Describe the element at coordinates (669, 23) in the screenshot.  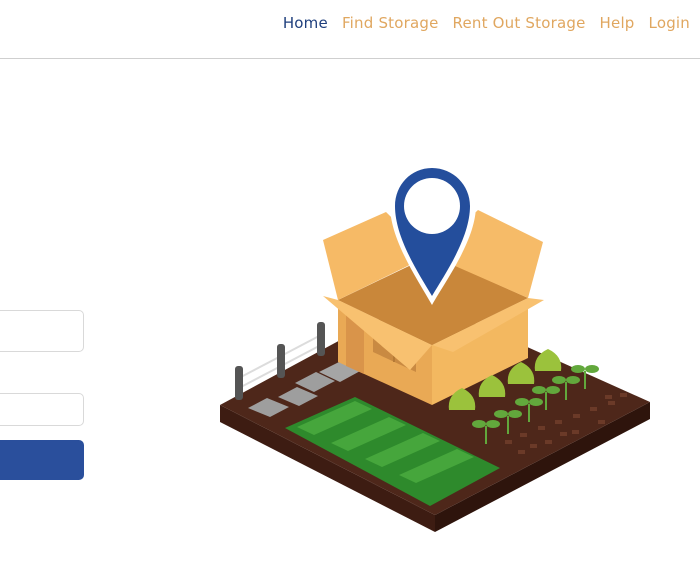
I see `nav-link-login: Login` at that location.